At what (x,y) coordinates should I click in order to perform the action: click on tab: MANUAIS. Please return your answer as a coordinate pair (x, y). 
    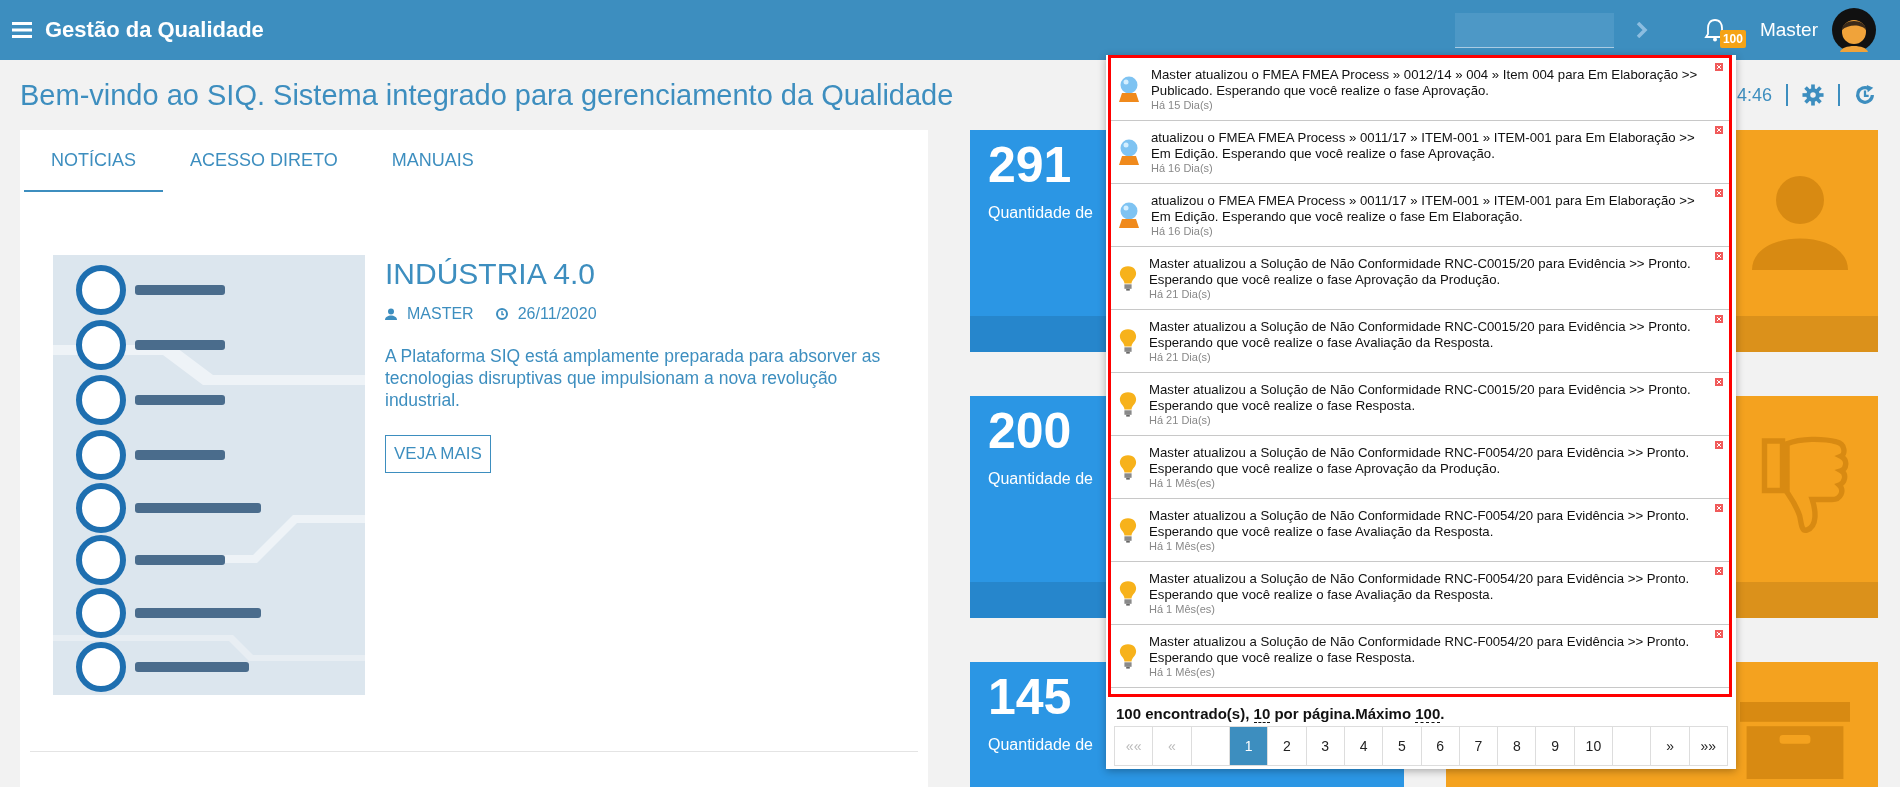
    Looking at the image, I should click on (432, 161).